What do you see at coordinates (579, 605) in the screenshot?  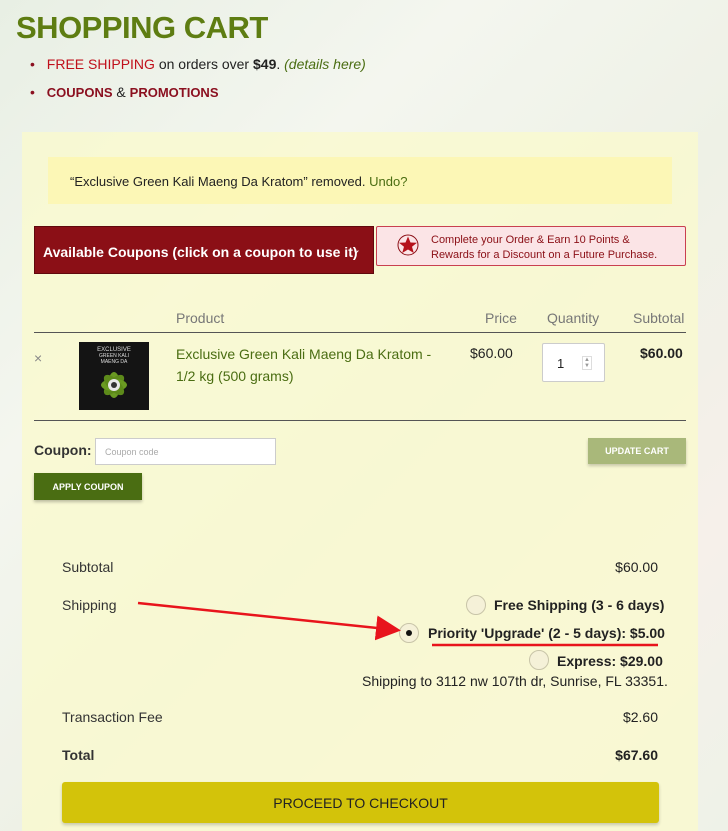 I see `shipping-option-free: Free Shipping (3 - 6 days)` at bounding box center [579, 605].